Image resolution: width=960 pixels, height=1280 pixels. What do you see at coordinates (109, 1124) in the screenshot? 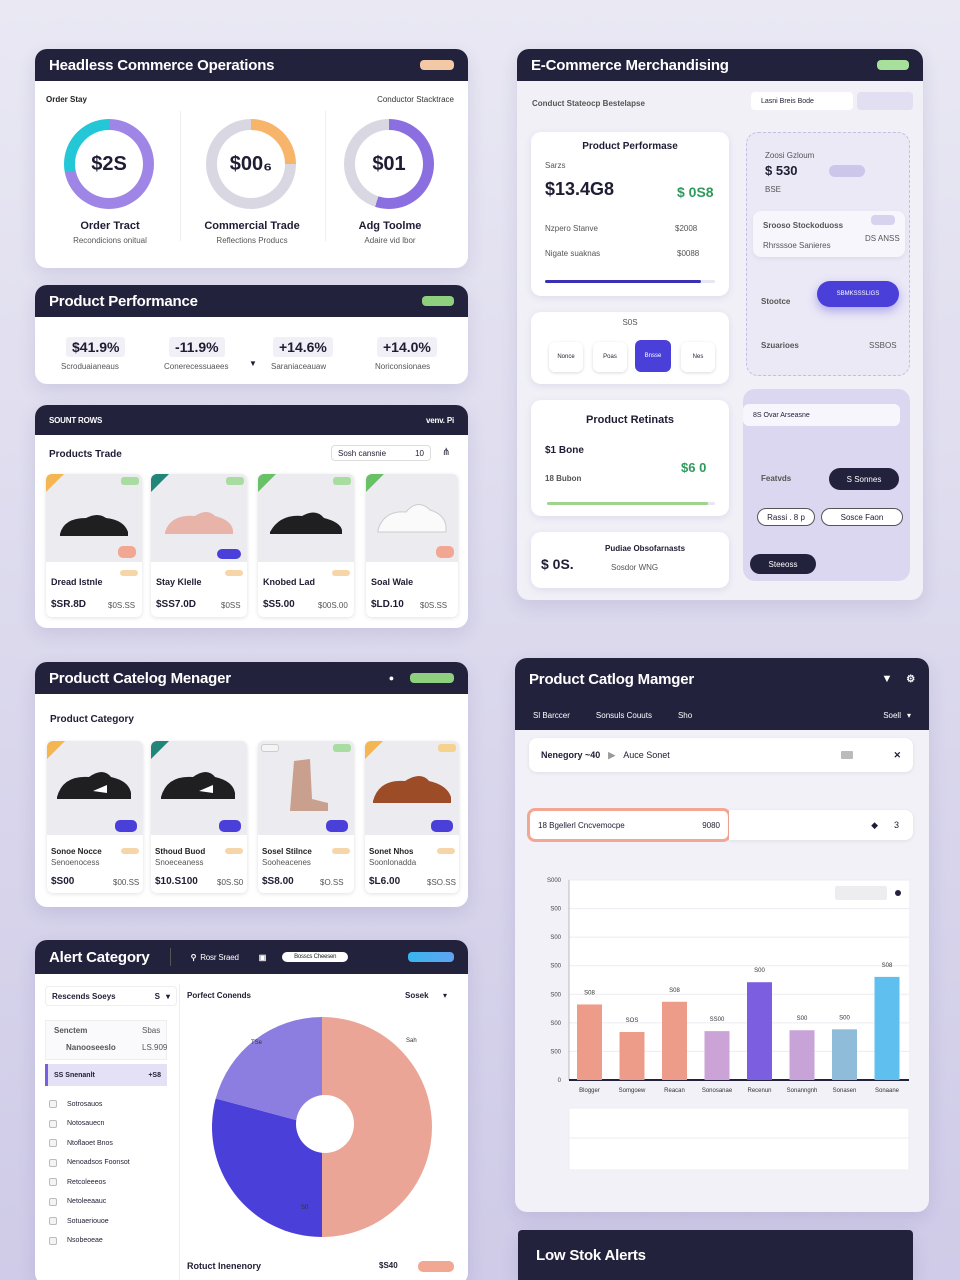
I see `alert-list-item: Notosauecn` at bounding box center [109, 1124].